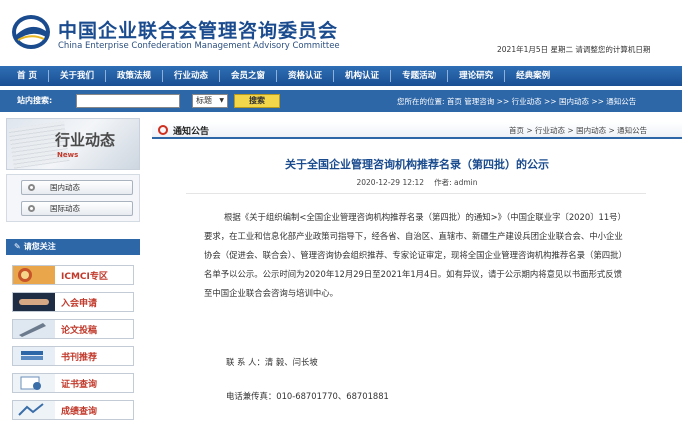 This screenshot has width=682, height=437. I want to click on nav-item-events: 专题活动, so click(419, 76).